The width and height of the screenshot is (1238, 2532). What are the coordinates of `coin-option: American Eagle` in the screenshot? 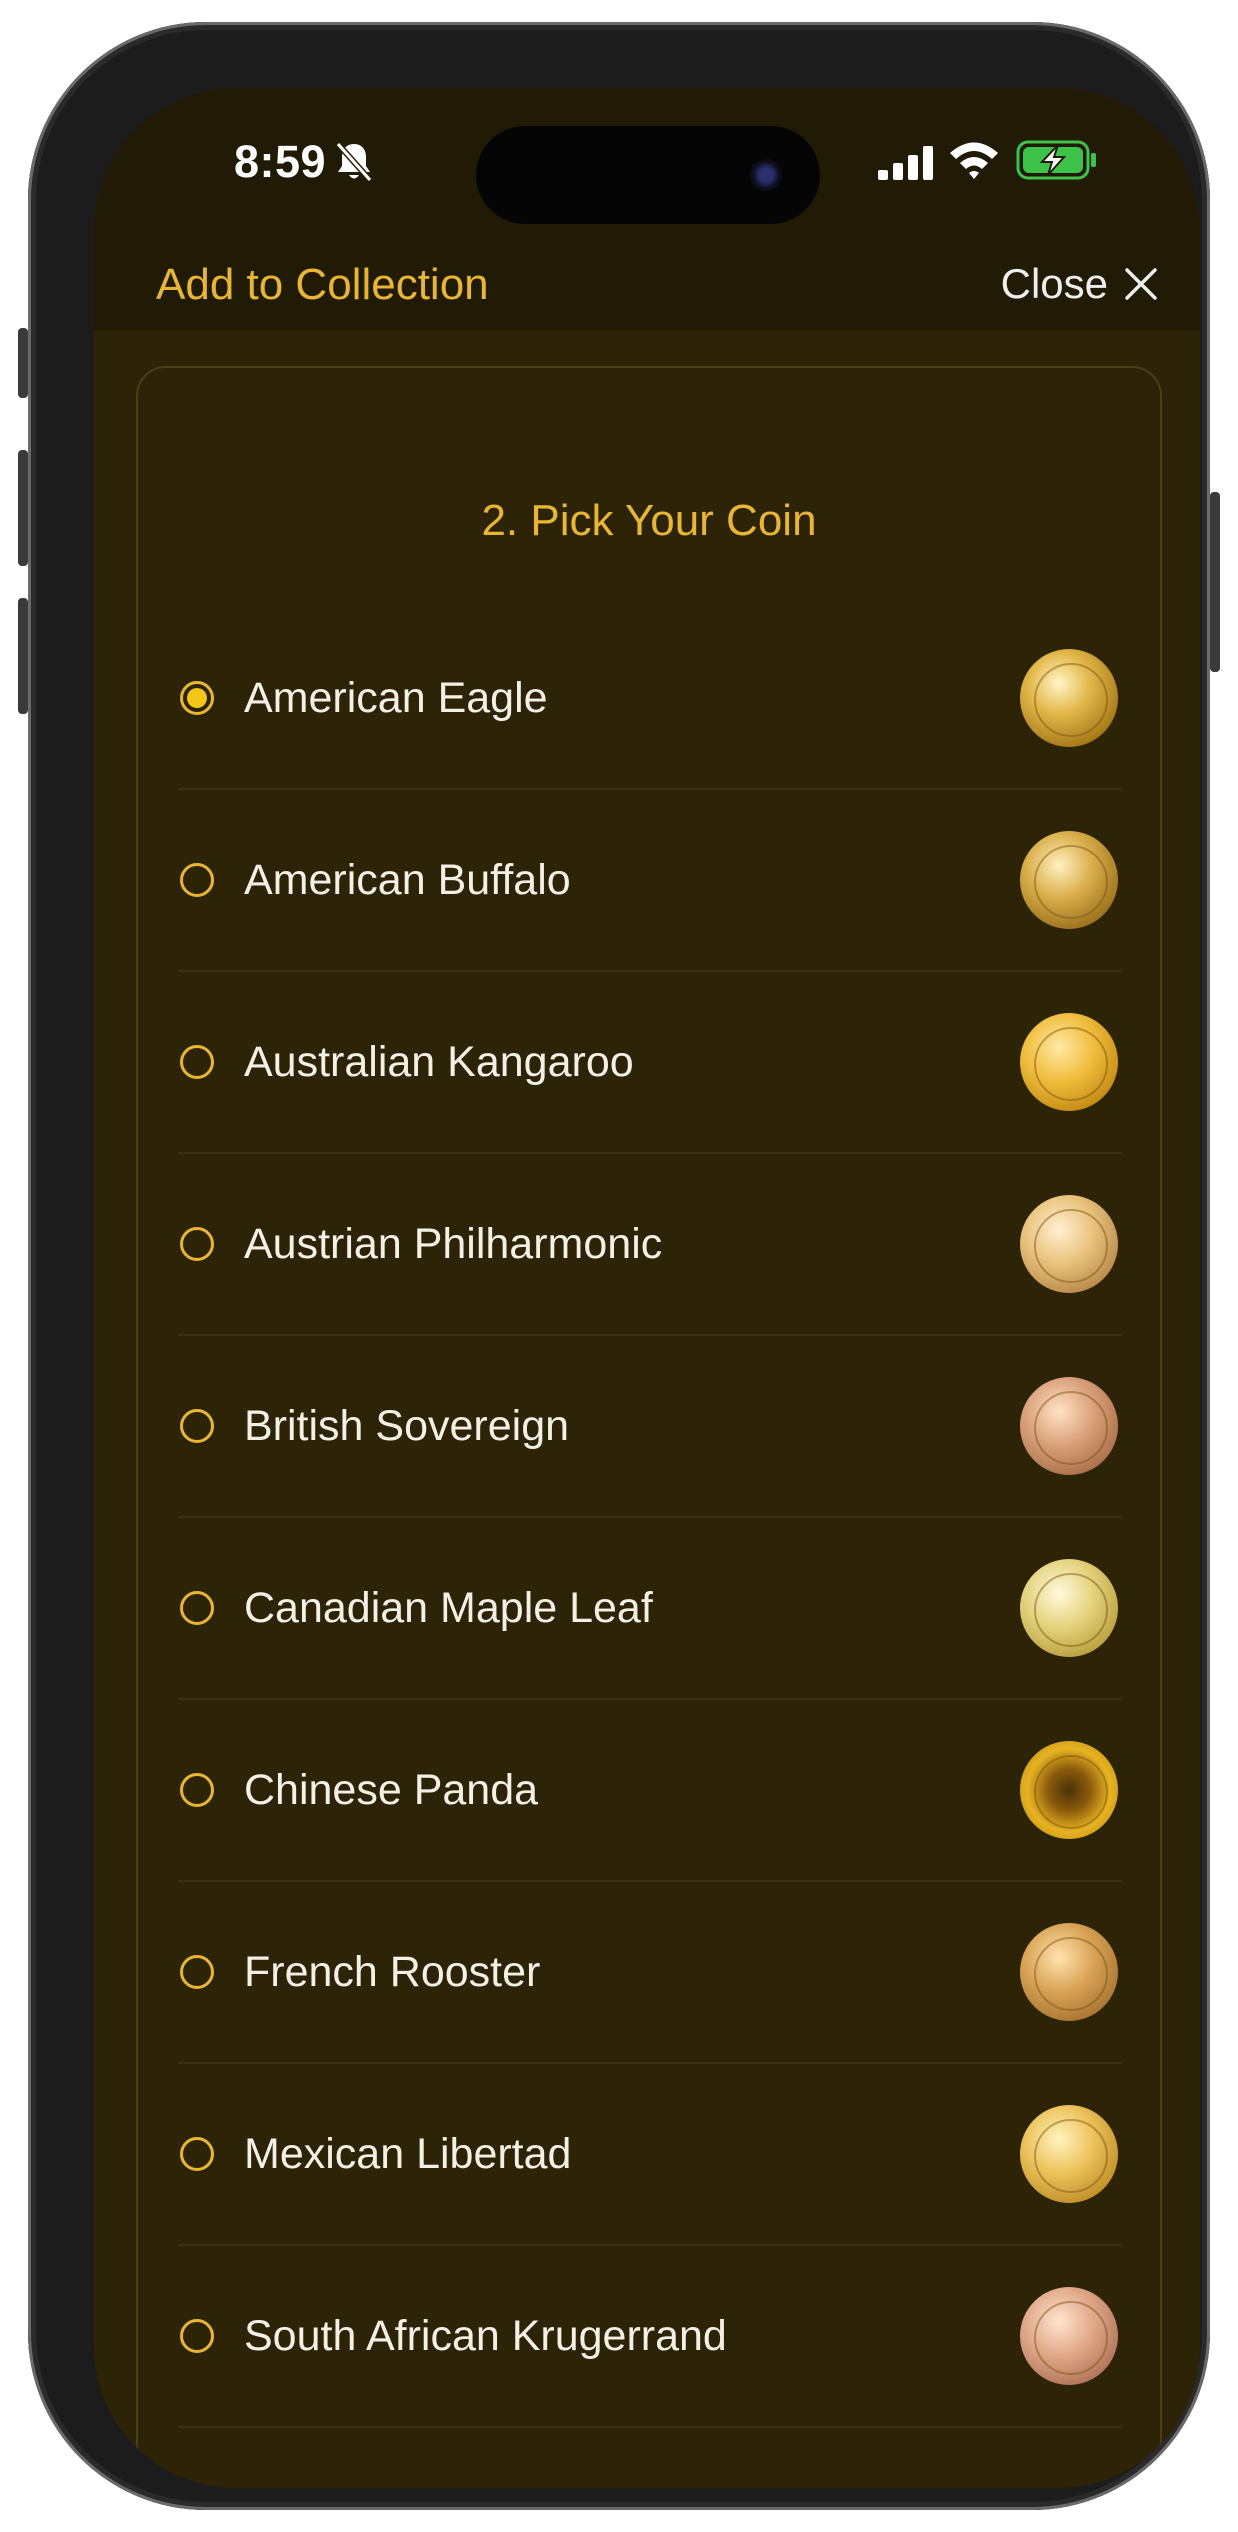 It's located at (650, 699).